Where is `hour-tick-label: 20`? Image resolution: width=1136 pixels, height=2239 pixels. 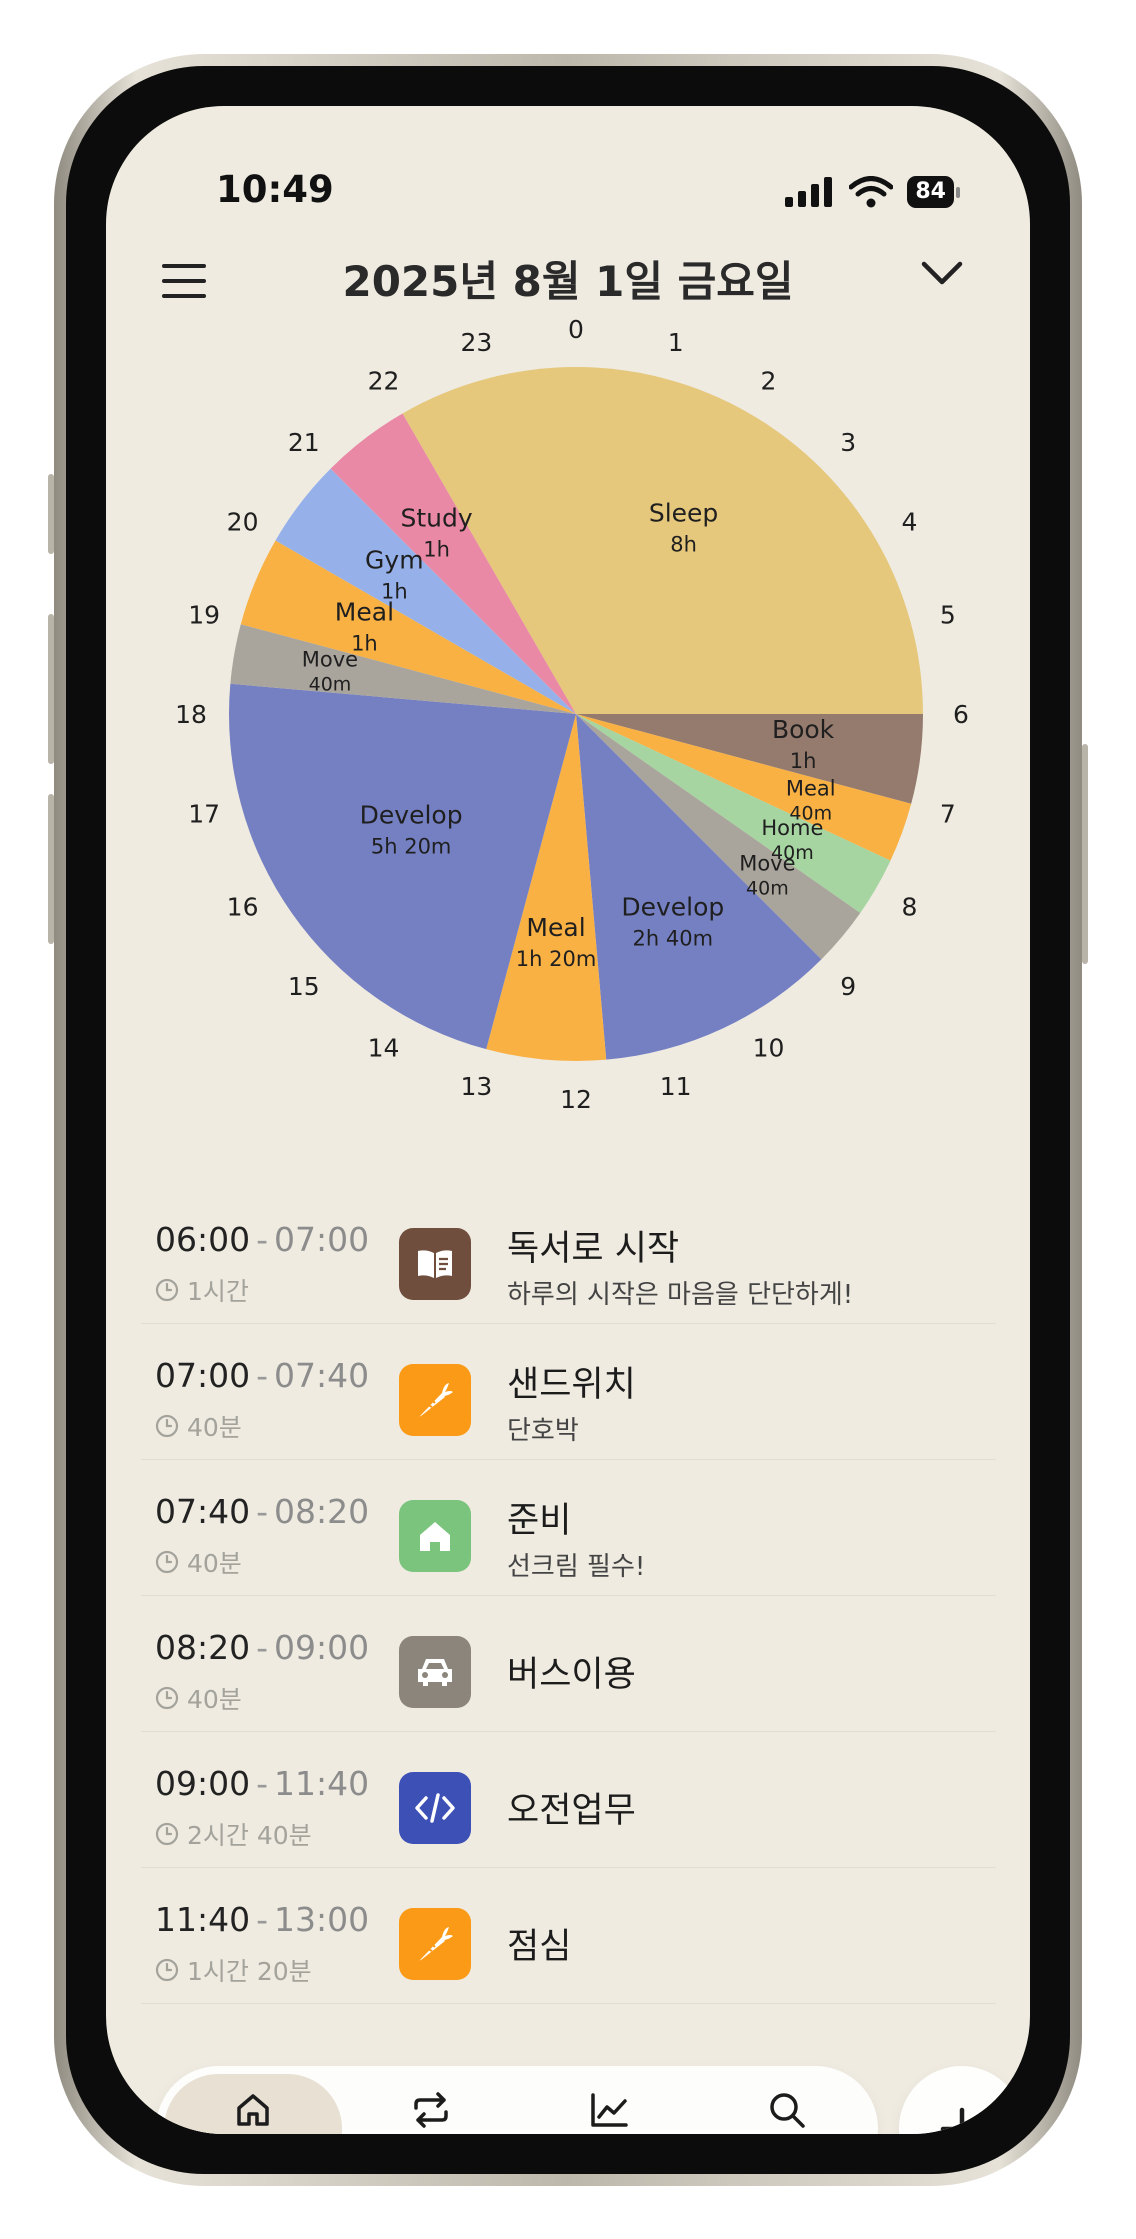
hour-tick-label: 20 is located at coordinates (243, 522).